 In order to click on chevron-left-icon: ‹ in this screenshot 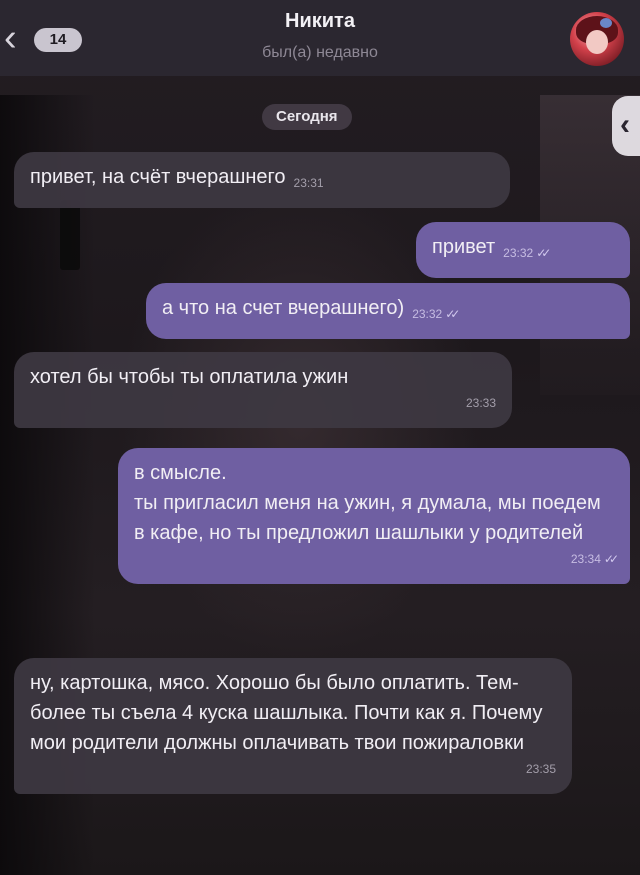, I will do `click(625, 124)`.